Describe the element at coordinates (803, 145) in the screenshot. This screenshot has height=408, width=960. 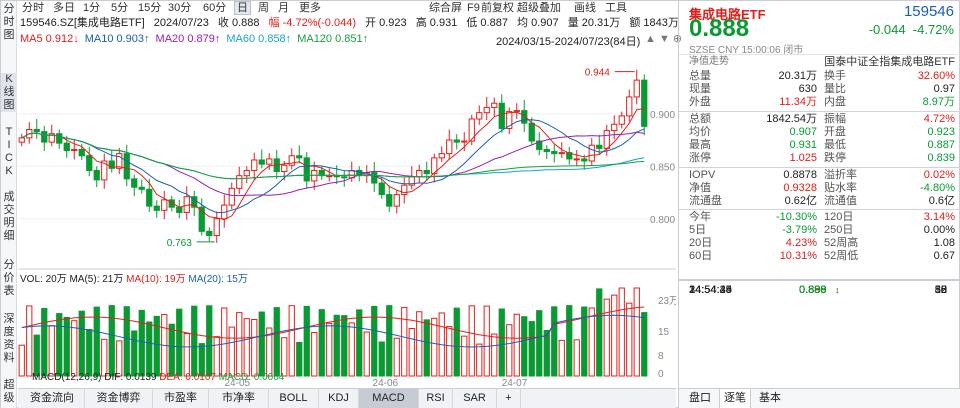
I see `stat-value: 0.931` at that location.